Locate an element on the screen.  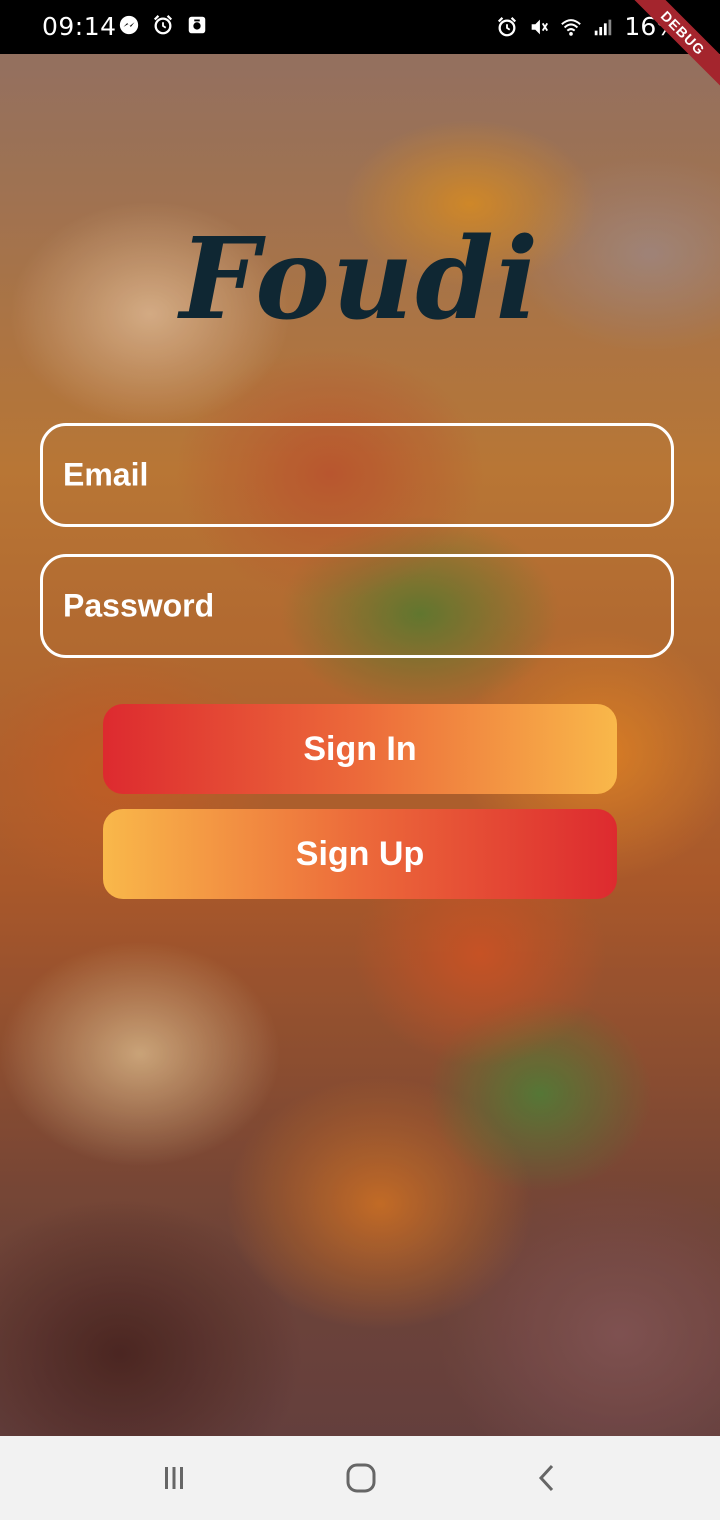
email-field: Email is located at coordinates (357, 475).